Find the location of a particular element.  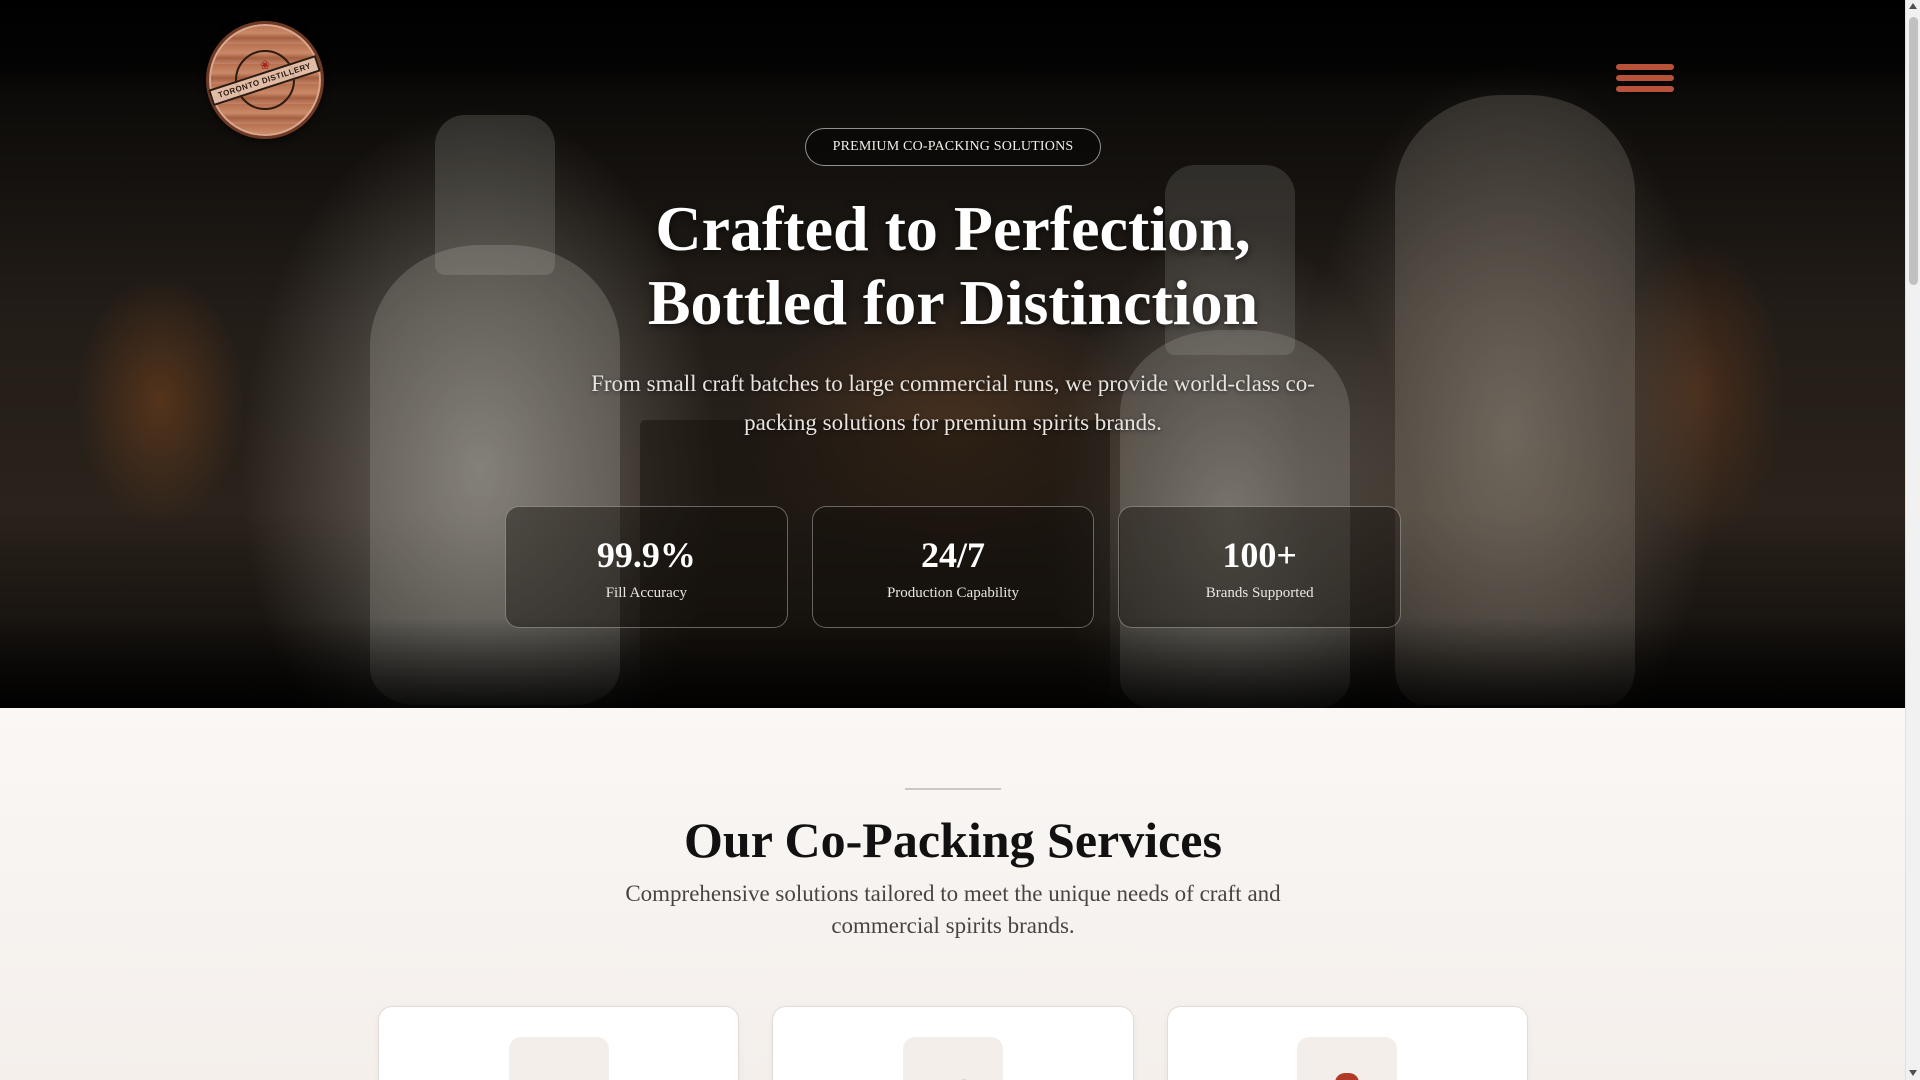

services-cards is located at coordinates (953, 1043).